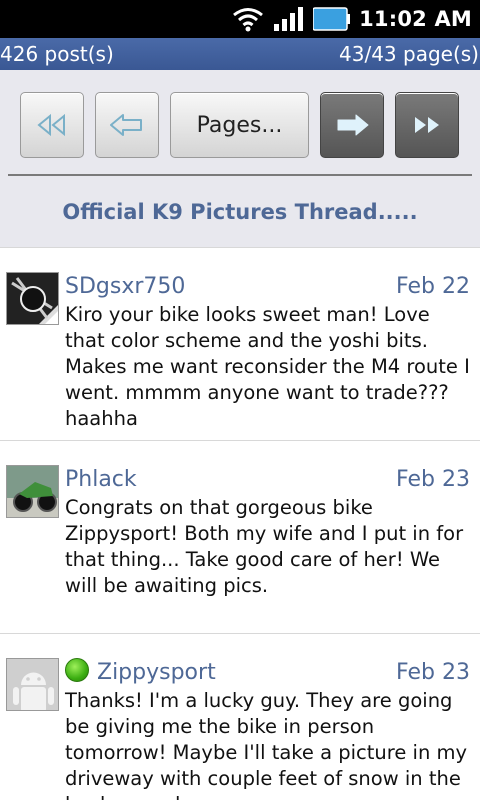 The height and width of the screenshot is (800, 480). I want to click on post-date: Feb 22, so click(433, 286).